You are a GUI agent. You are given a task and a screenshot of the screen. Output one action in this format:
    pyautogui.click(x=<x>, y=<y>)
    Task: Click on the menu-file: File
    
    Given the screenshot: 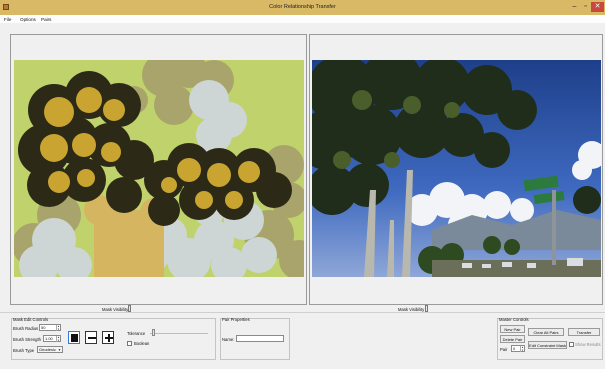 What is the action you would take?
    pyautogui.click(x=7, y=19)
    